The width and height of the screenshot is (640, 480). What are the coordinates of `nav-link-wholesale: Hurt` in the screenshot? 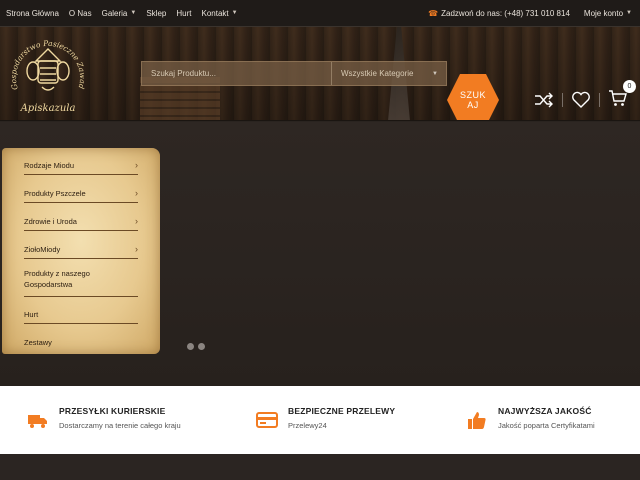 It's located at (183, 13).